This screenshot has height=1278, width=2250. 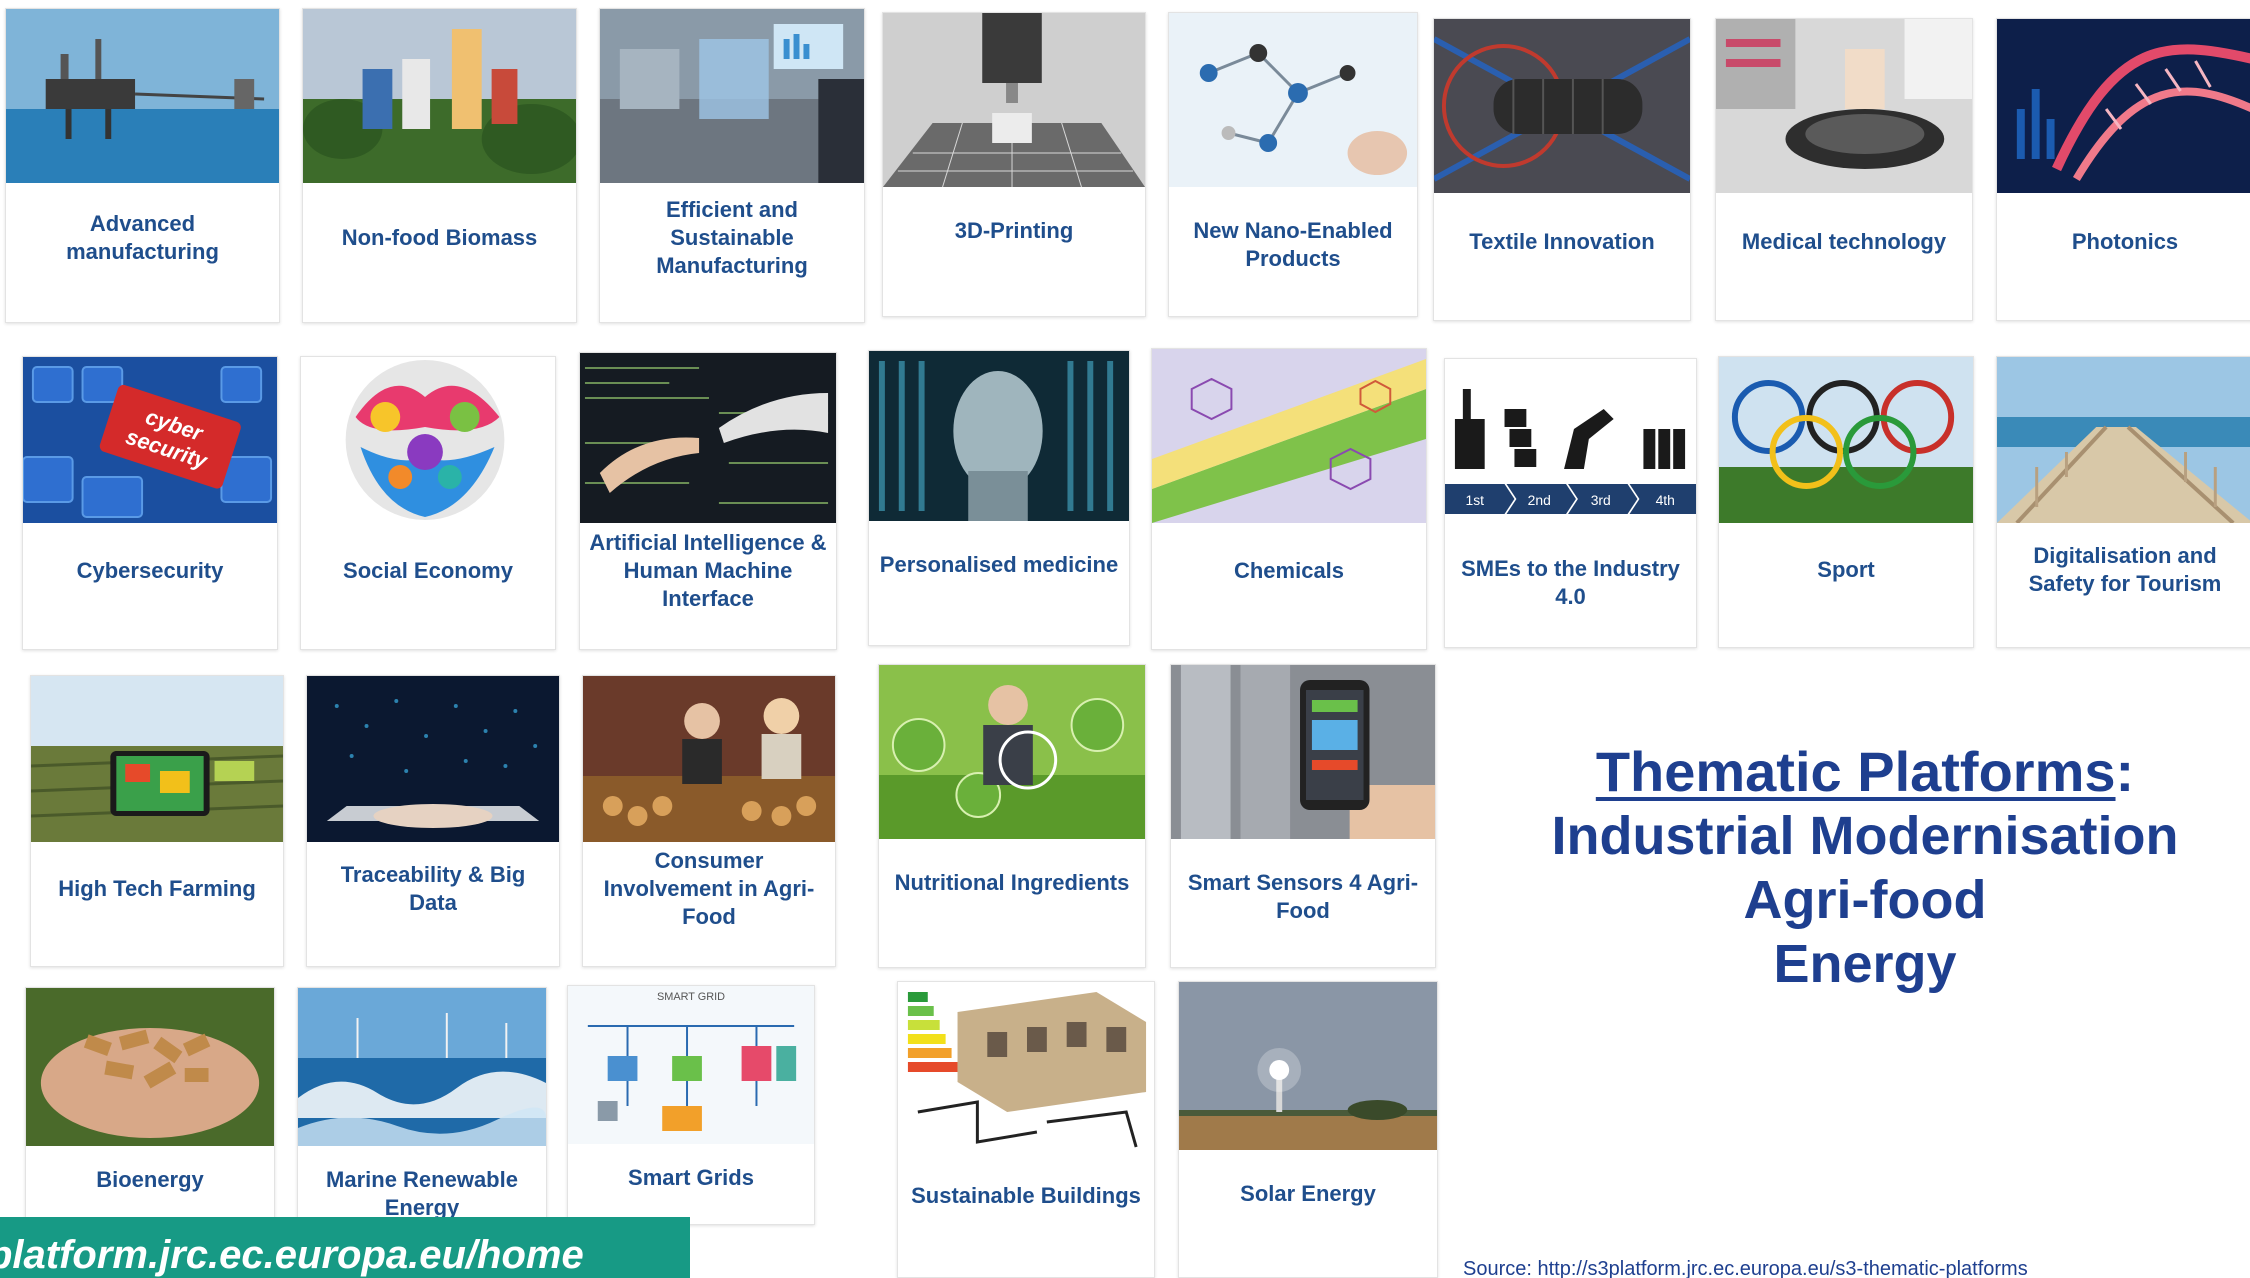 I want to click on social-people-logo-image, so click(x=428, y=440).